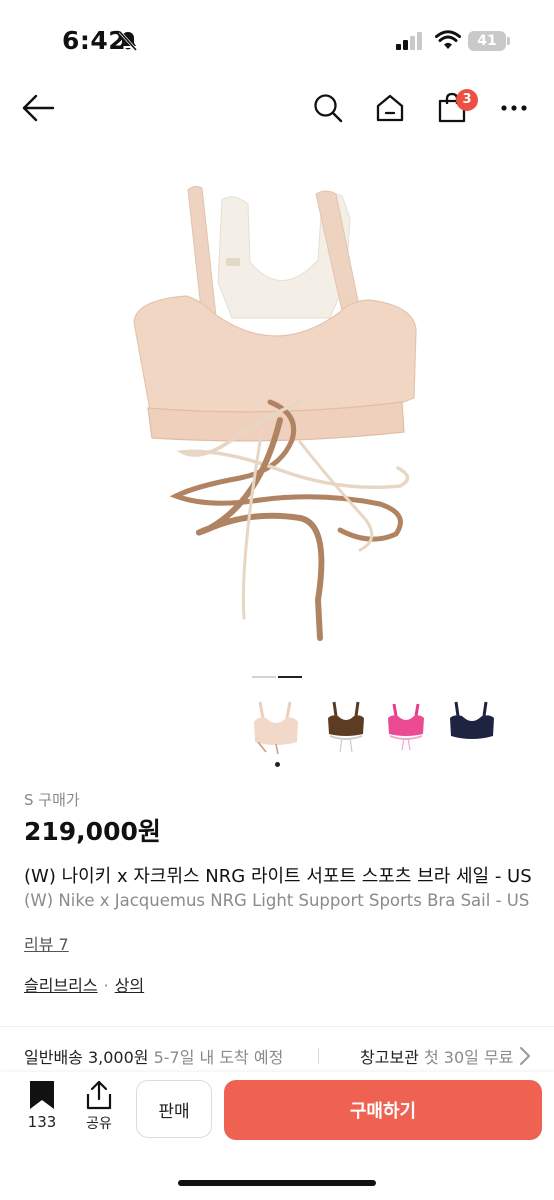 Image resolution: width=554 pixels, height=1200 pixels. What do you see at coordinates (409, 41) in the screenshot?
I see `signal-icon` at bounding box center [409, 41].